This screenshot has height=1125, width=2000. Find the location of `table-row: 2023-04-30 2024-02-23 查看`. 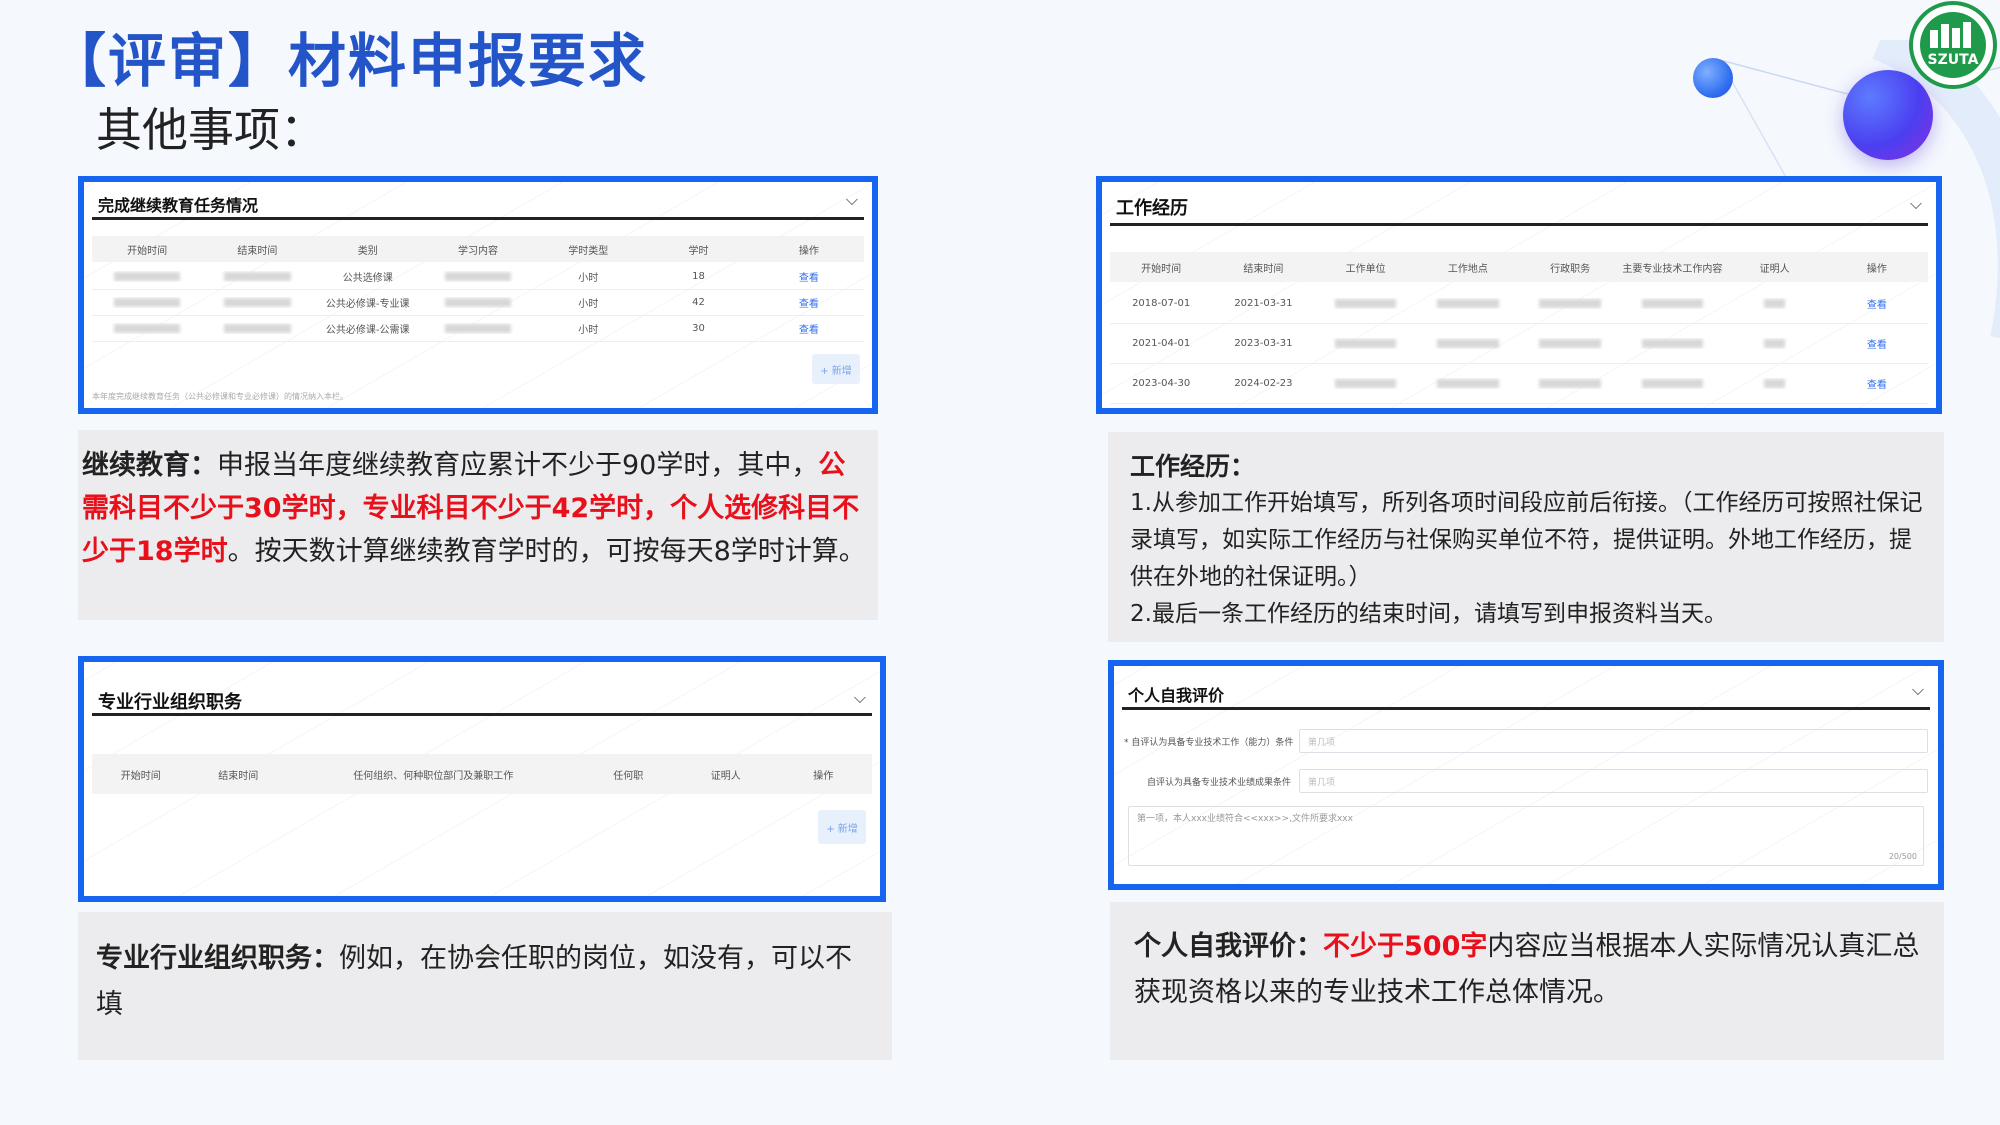

table-row: 2023-04-30 2024-02-23 查看 is located at coordinates (1519, 384).